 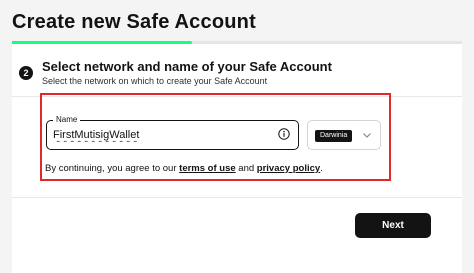 I want to click on safe-name-field: Name, so click(x=172, y=132).